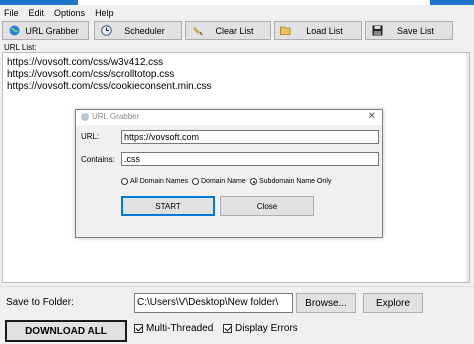 This screenshot has height=344, width=474. Describe the element at coordinates (85, 62) in the screenshot. I see `list-item: https://vovsoft.com/css/w3v412.css` at that location.